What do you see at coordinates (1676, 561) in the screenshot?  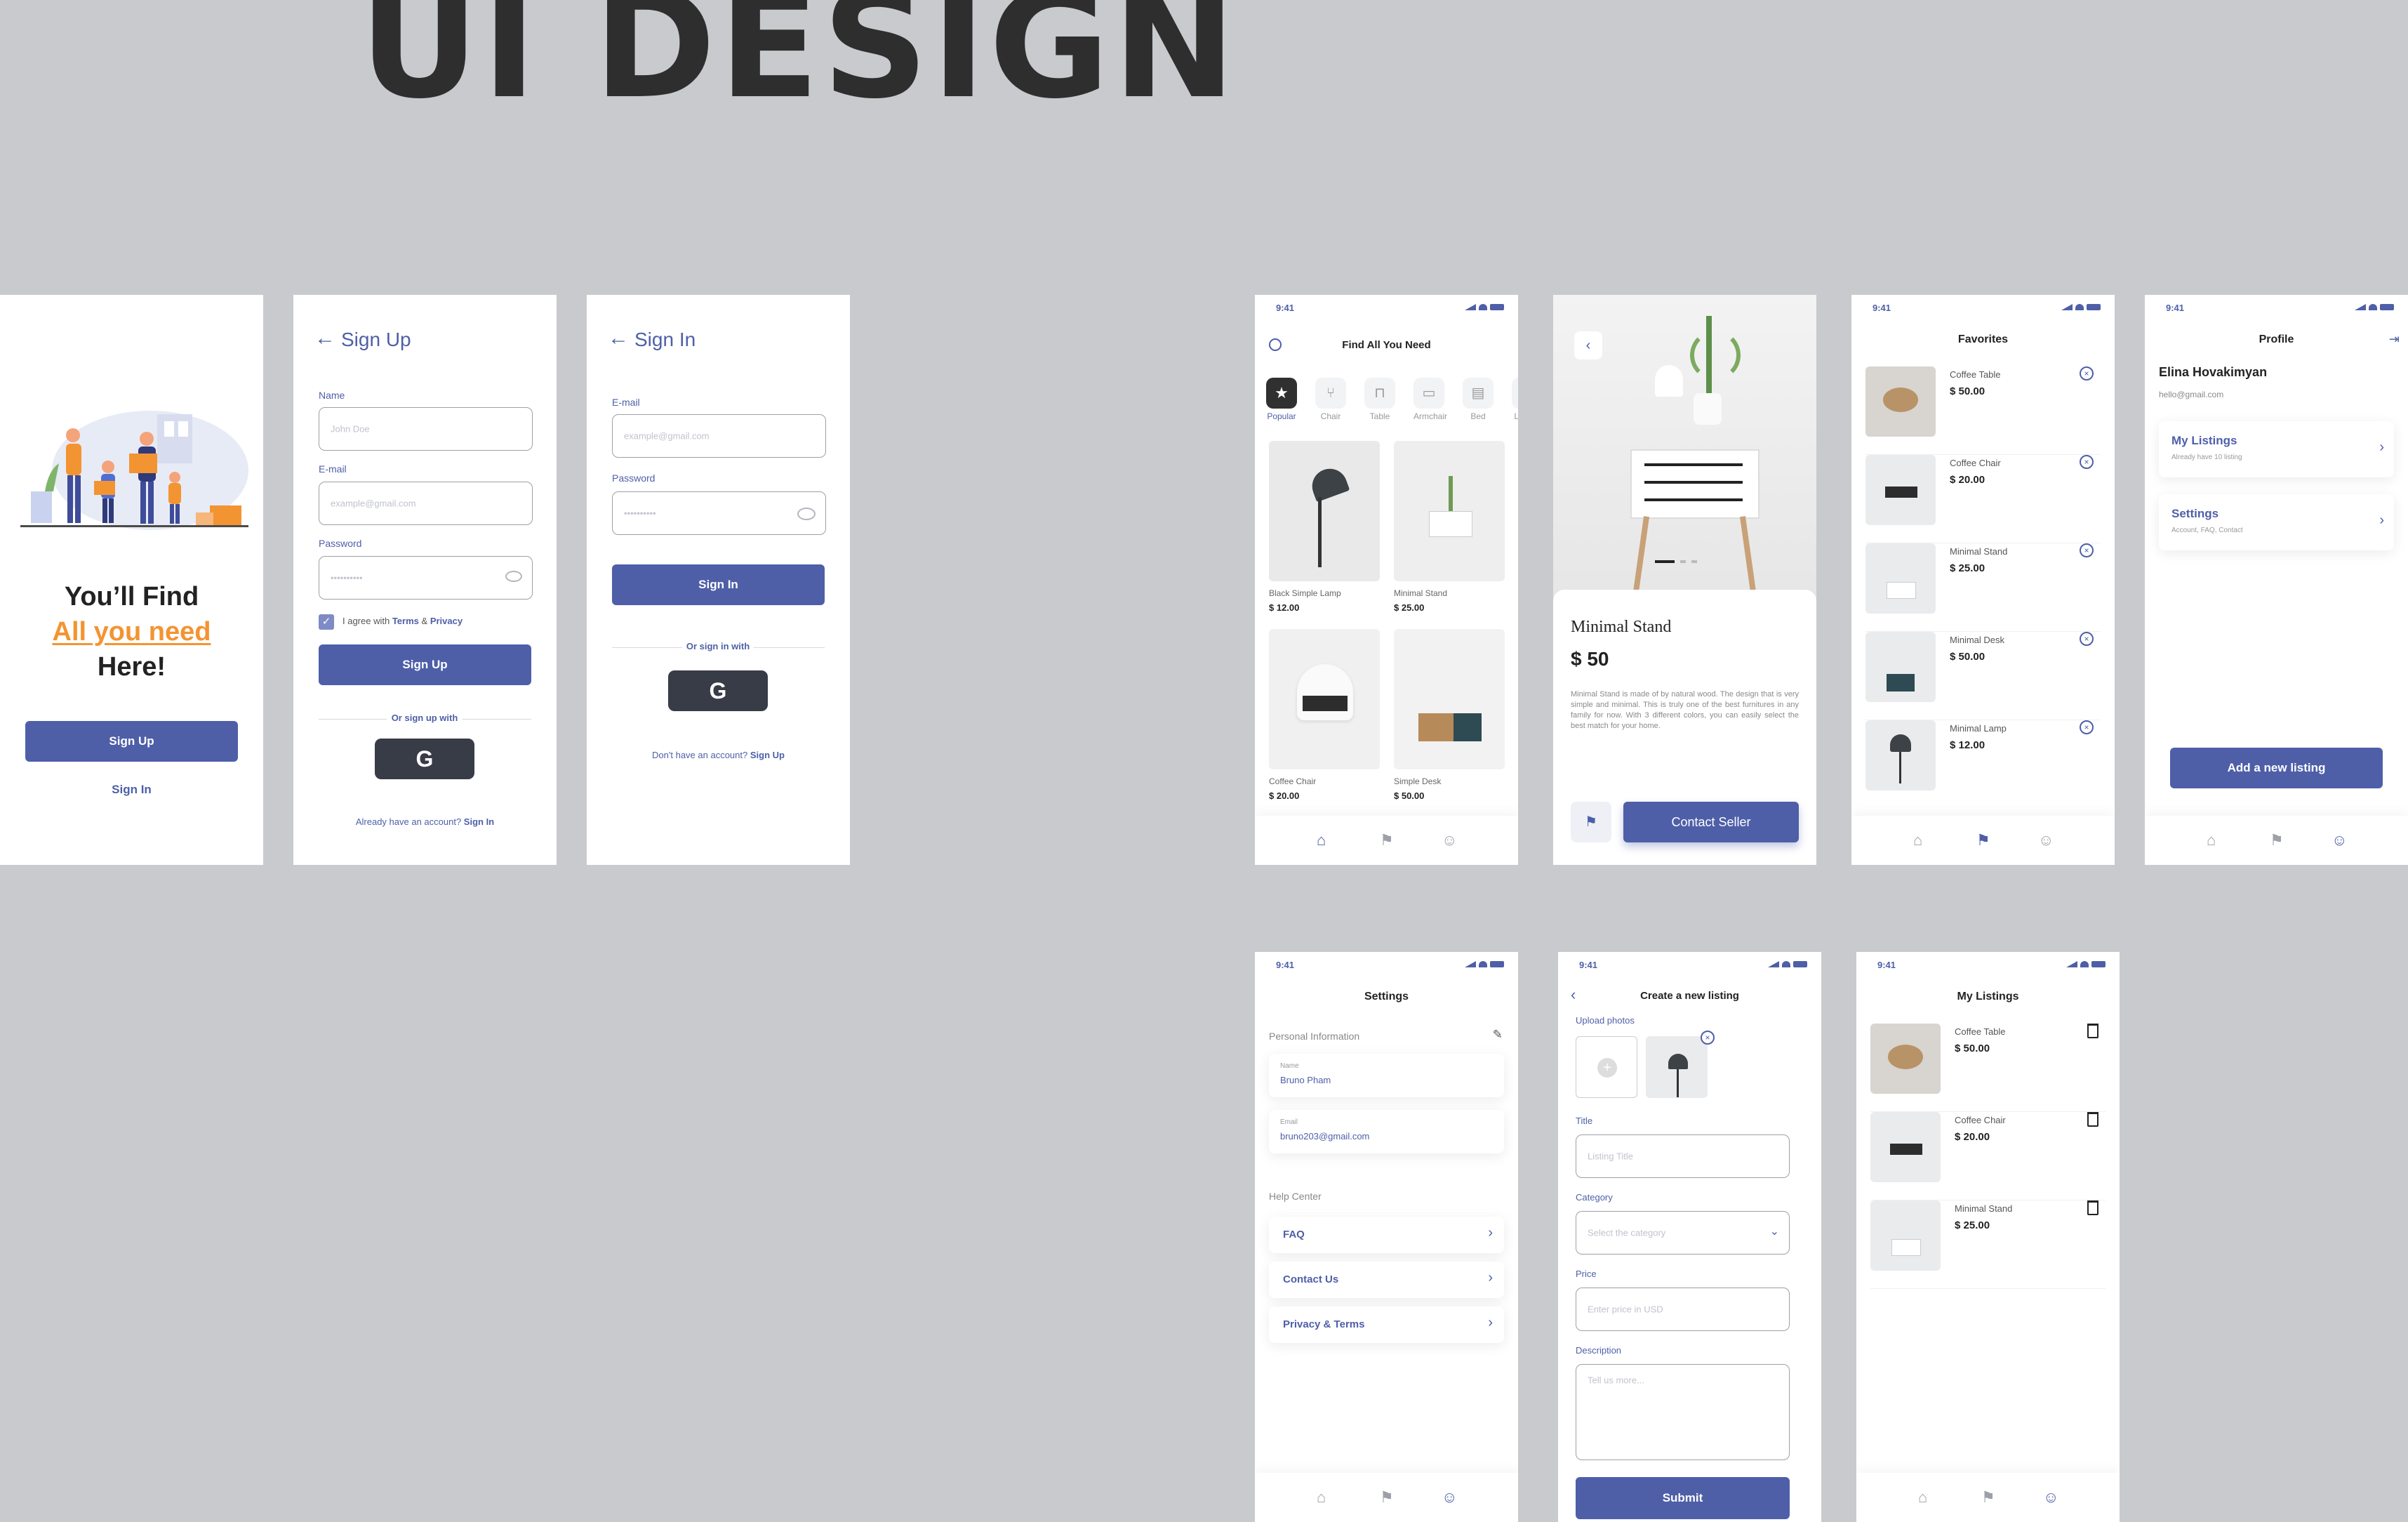 I see `image-pager` at bounding box center [1676, 561].